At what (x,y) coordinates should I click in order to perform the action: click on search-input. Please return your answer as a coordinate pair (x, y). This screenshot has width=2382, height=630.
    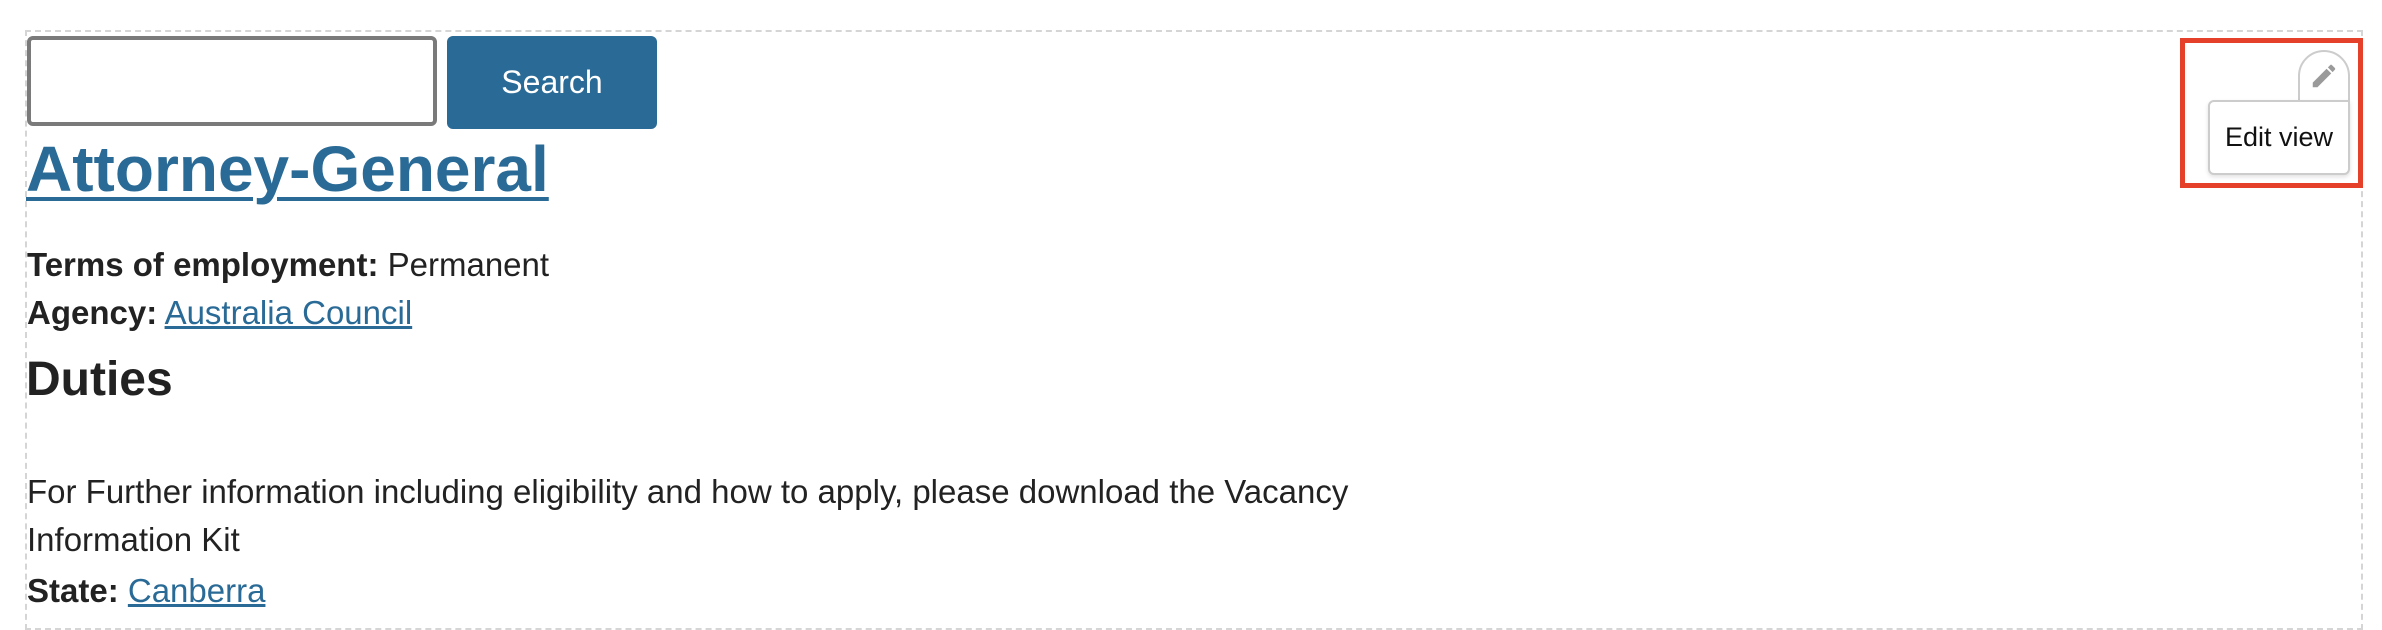
    Looking at the image, I should click on (232, 81).